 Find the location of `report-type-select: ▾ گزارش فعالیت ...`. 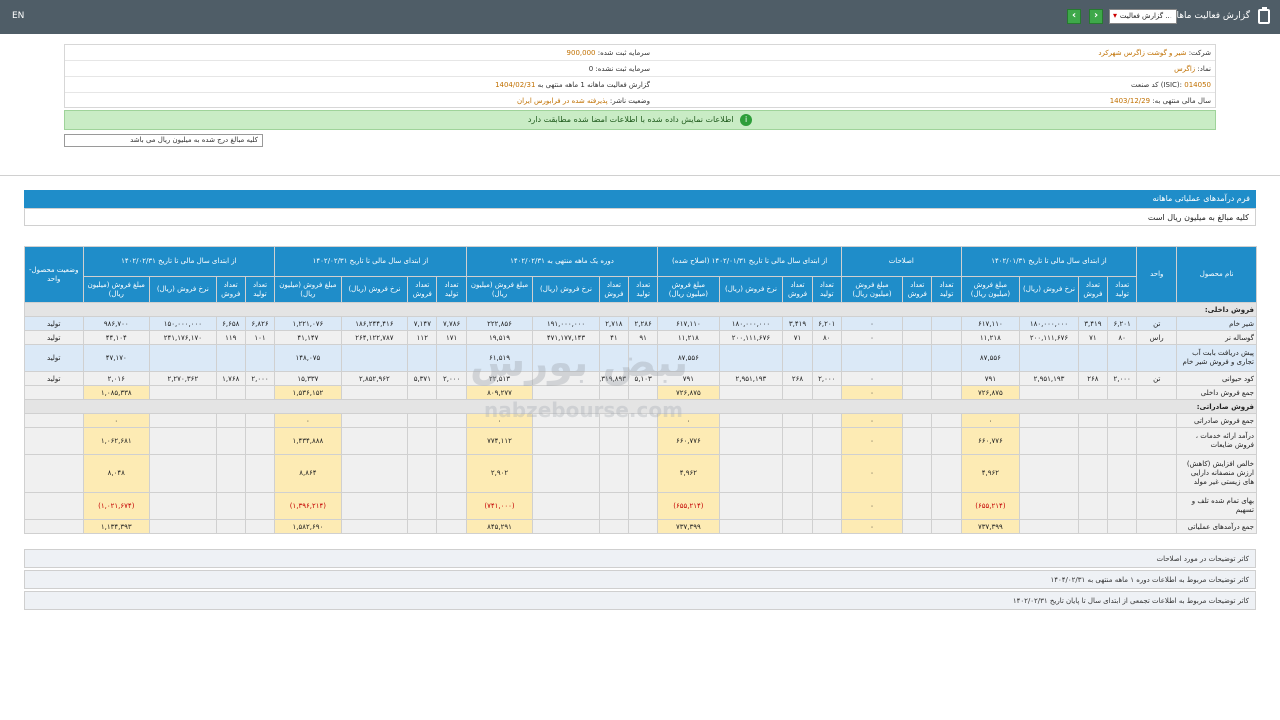

report-type-select: ▾ گزارش فعالیت ... is located at coordinates (1143, 16).